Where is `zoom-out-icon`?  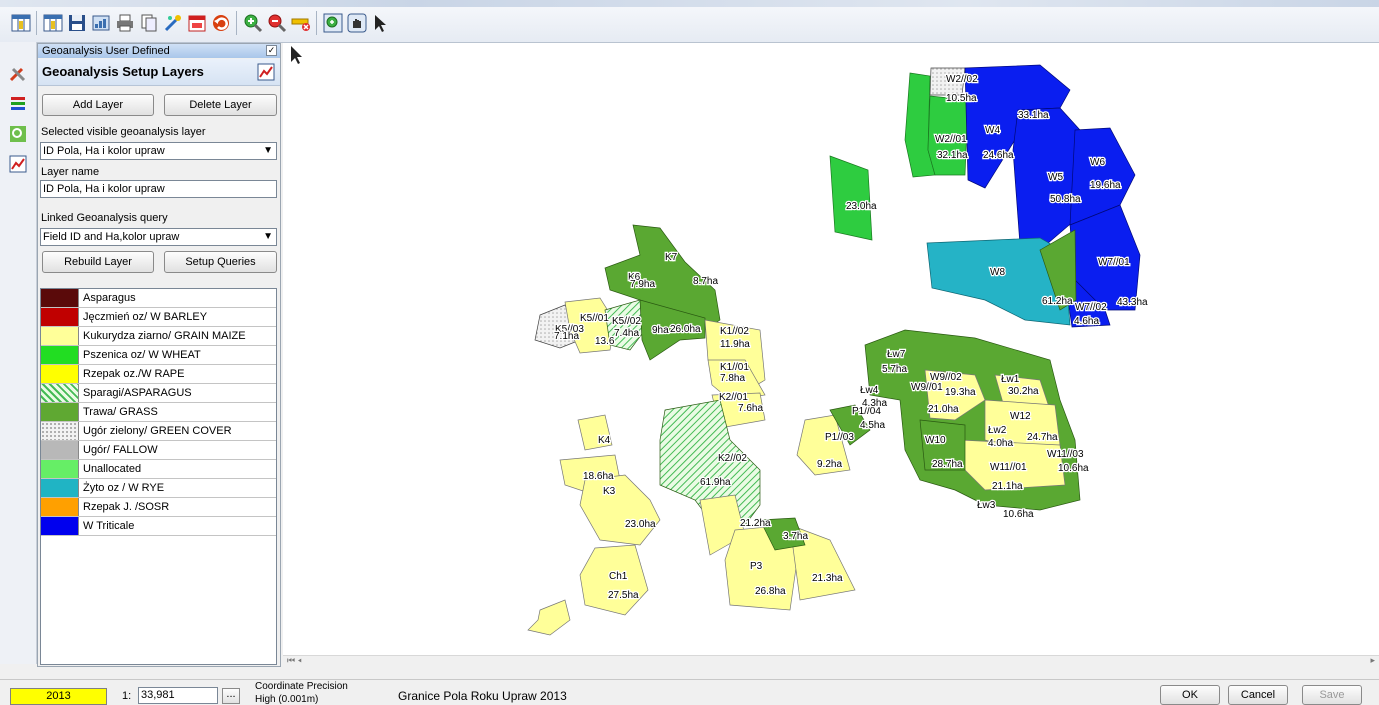 zoom-out-icon is located at coordinates (277, 23).